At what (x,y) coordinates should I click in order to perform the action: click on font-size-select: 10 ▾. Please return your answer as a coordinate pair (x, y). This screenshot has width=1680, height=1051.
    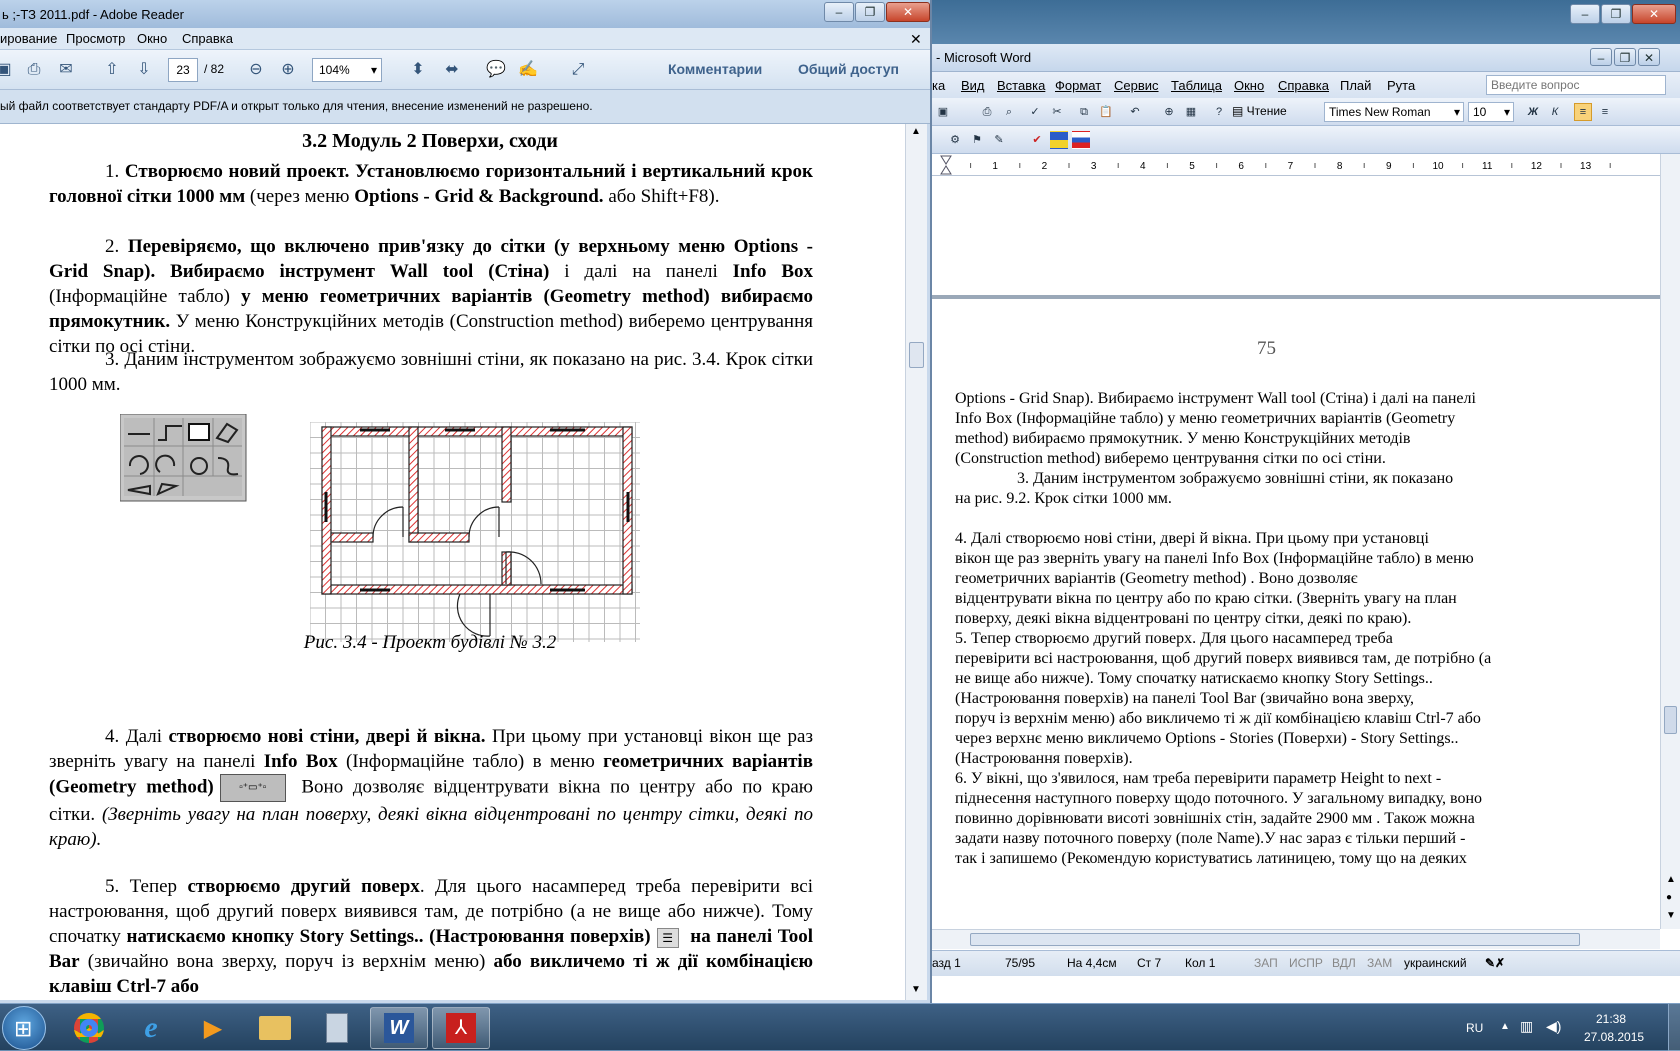
    Looking at the image, I should click on (1491, 112).